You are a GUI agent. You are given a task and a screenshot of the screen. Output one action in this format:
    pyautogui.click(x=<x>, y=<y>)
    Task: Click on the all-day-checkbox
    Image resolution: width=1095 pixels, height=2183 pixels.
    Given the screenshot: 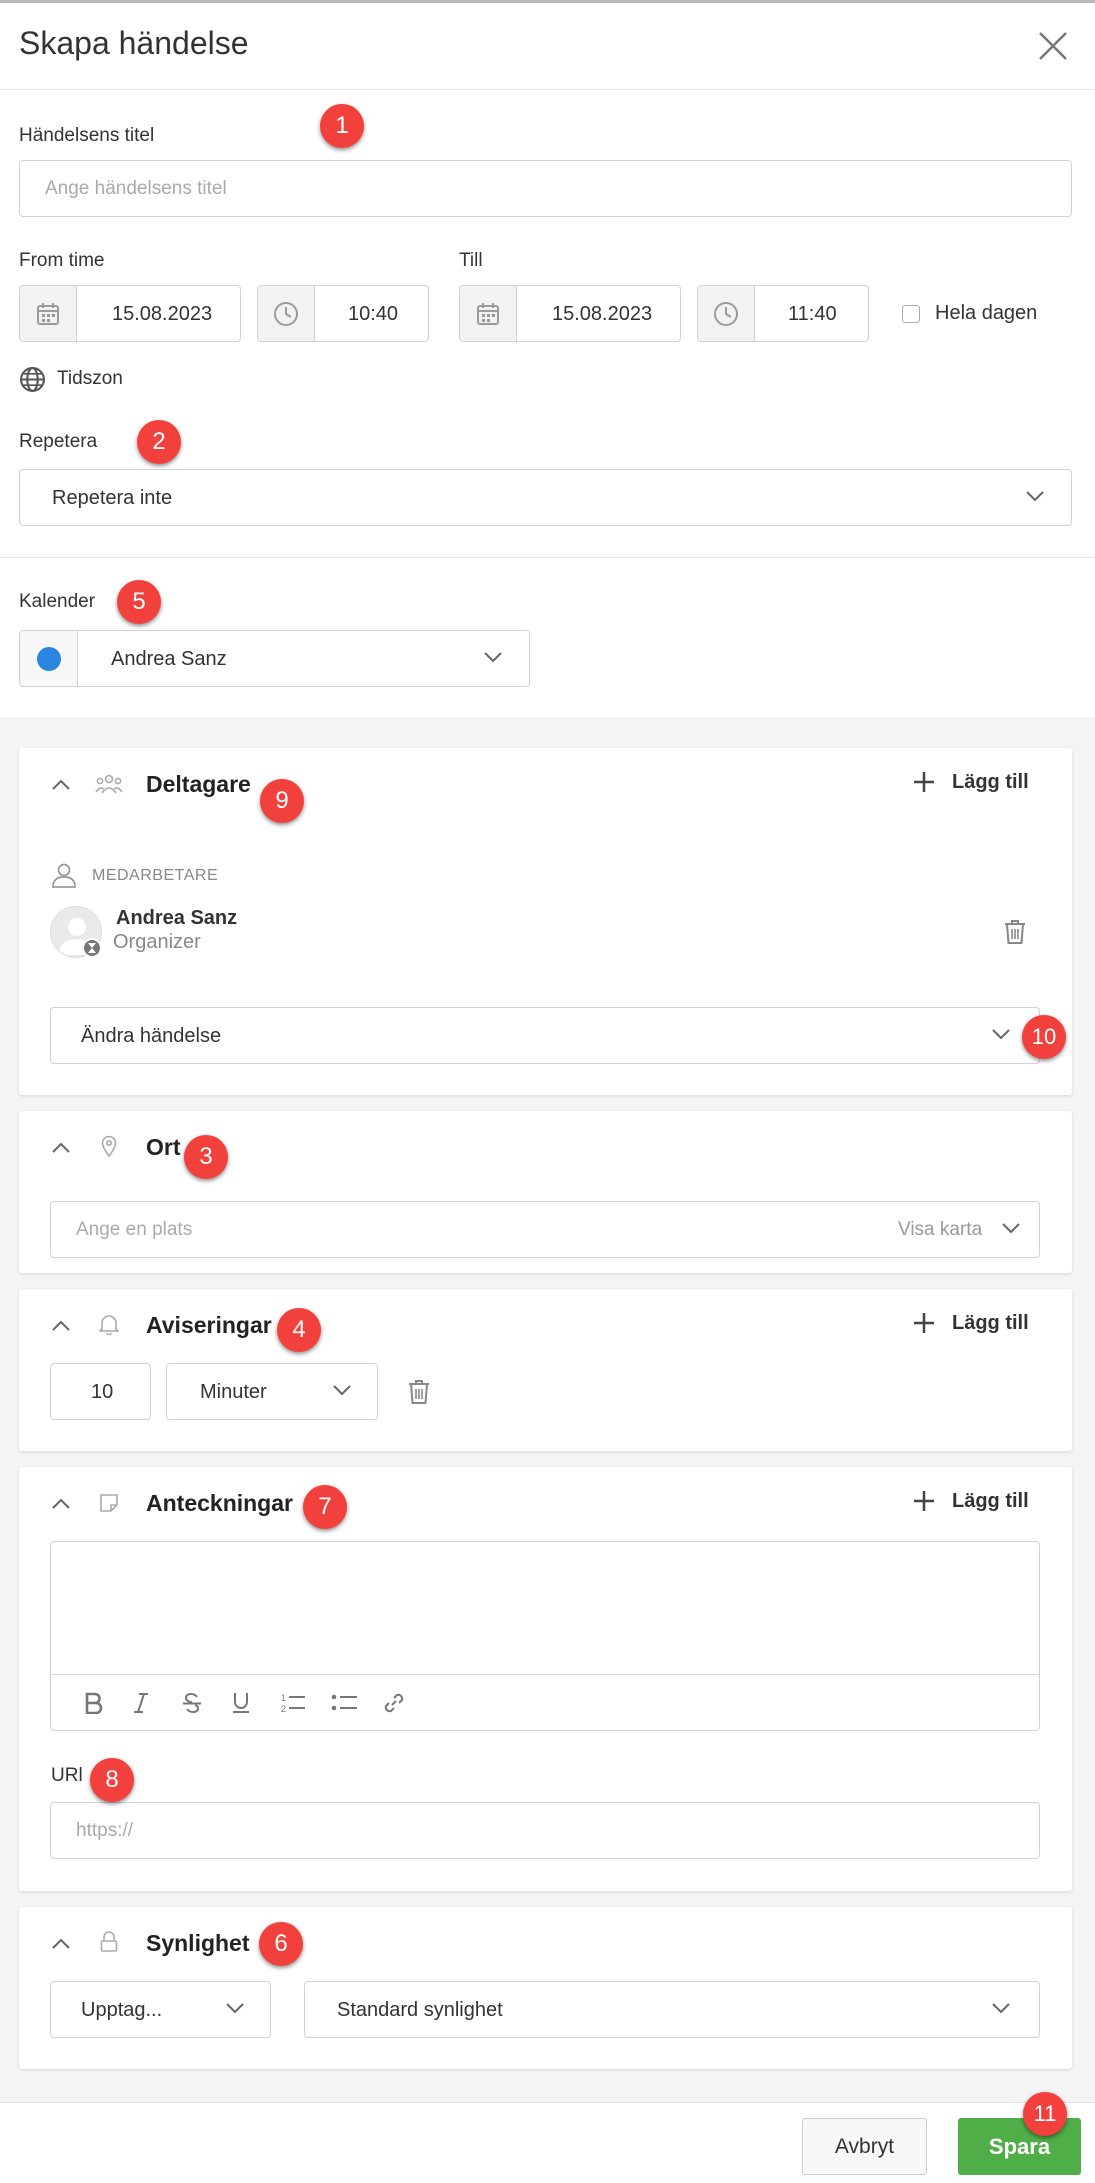 What is the action you would take?
    pyautogui.click(x=911, y=314)
    